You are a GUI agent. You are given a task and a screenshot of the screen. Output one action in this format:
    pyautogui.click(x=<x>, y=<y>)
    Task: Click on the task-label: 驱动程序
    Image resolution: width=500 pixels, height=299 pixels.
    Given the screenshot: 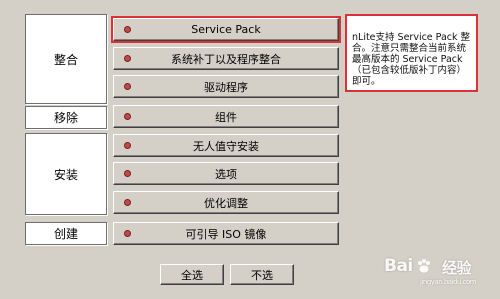 What is the action you would take?
    pyautogui.click(x=226, y=87)
    